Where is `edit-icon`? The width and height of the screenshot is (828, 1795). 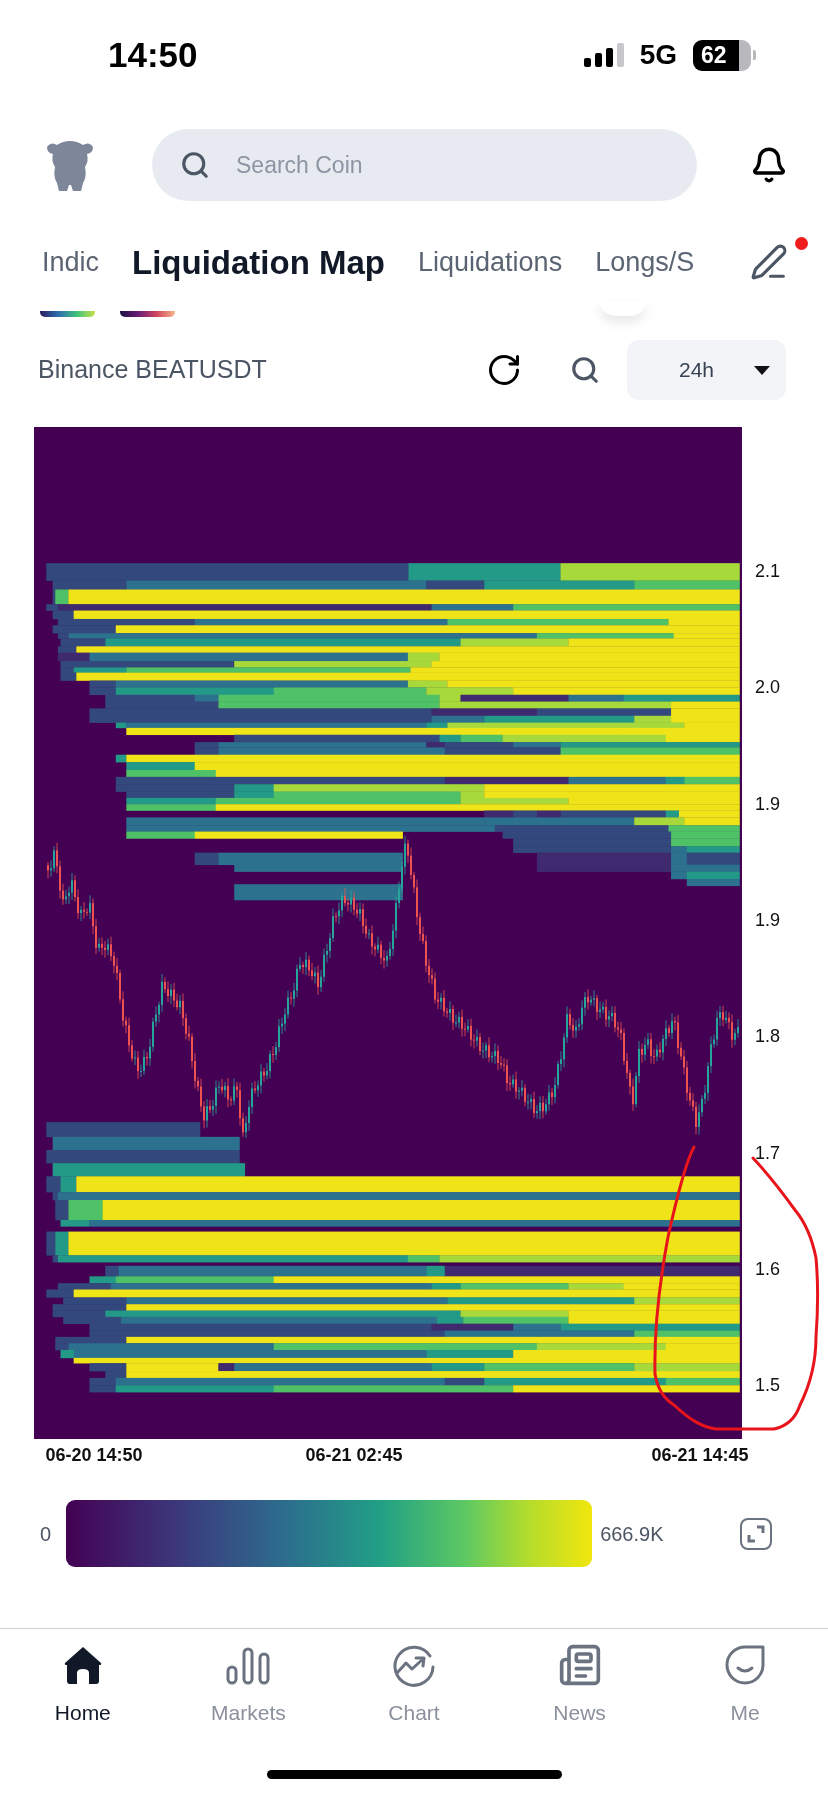 edit-icon is located at coordinates (769, 261).